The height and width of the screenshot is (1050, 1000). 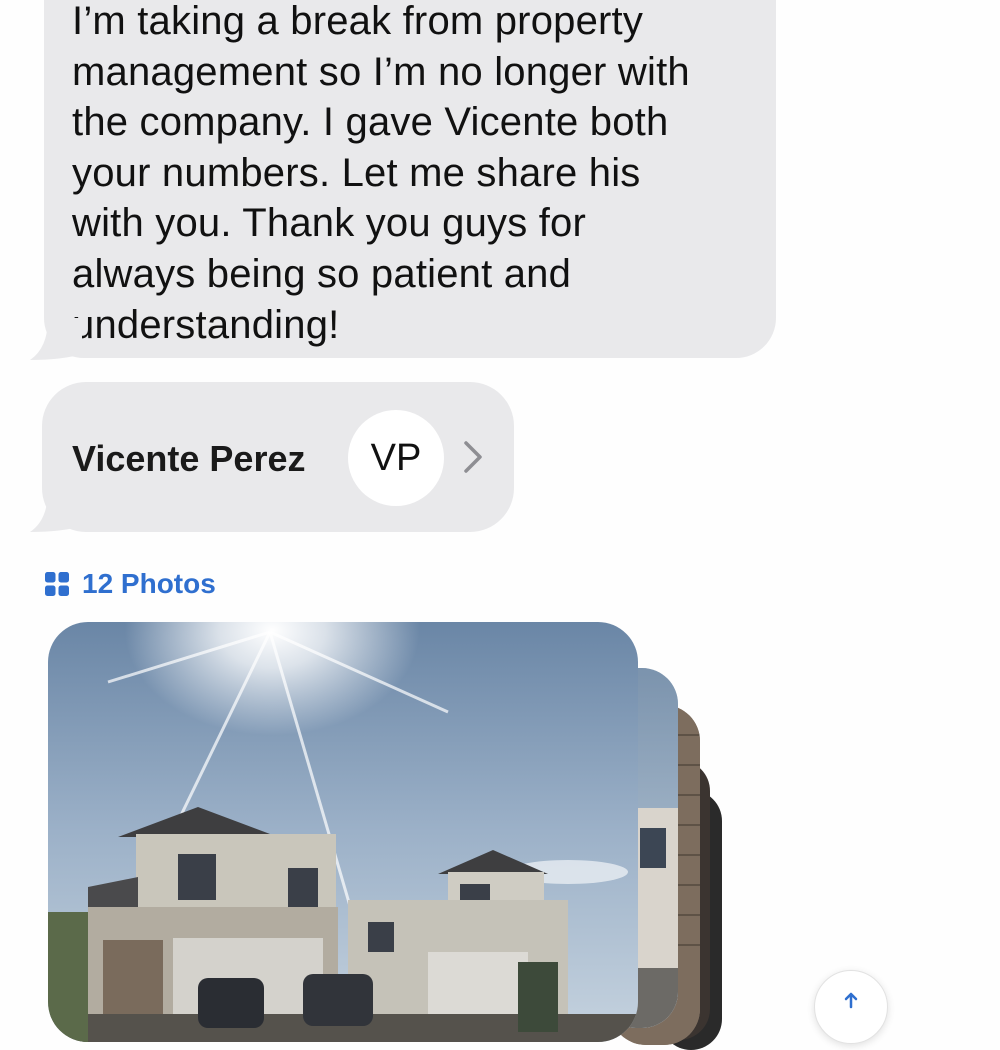 I want to click on share-photos-button, so click(x=851, y=1007).